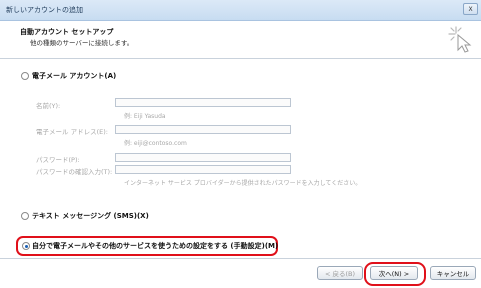 This screenshot has width=481, height=288. Describe the element at coordinates (340, 273) in the screenshot. I see `back-button: < 戻る(B)` at that location.